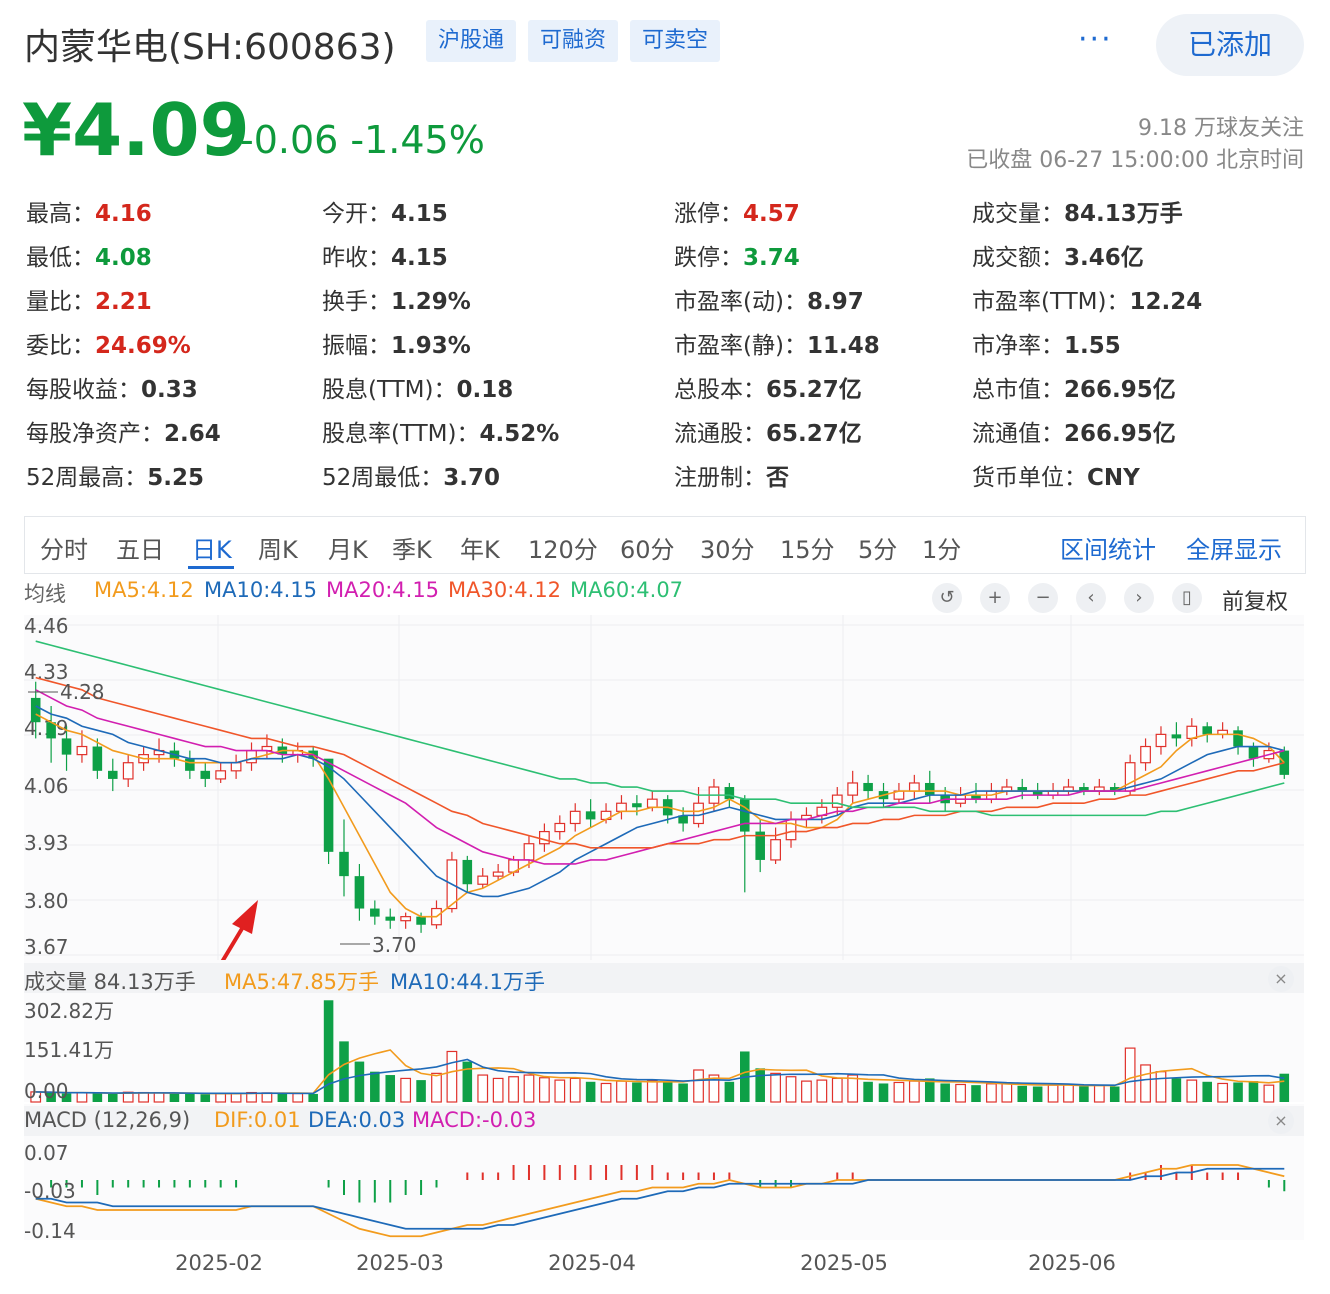 Image resolution: width=1330 pixels, height=1294 pixels. Describe the element at coordinates (664, 978) in the screenshot. I see `volume-header-bg` at that location.